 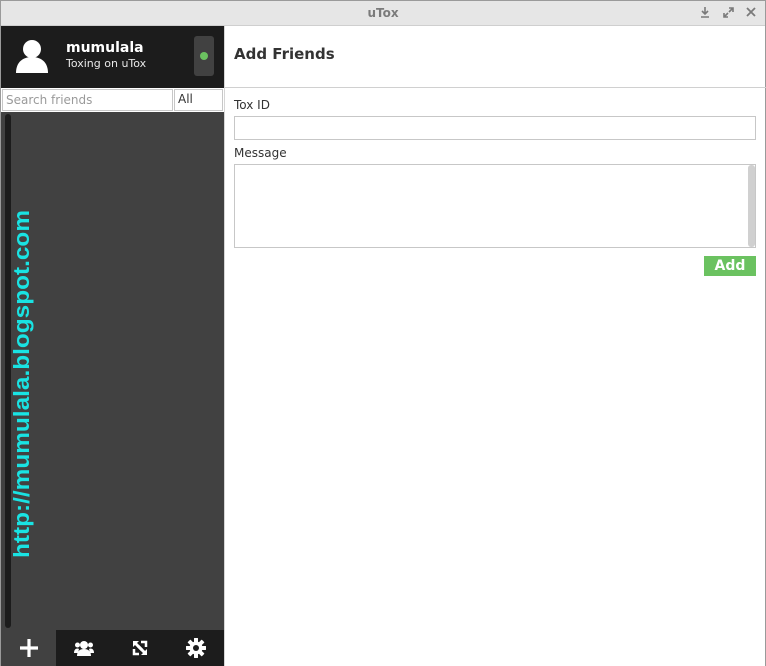 I want to click on filter-button: All, so click(x=198, y=100).